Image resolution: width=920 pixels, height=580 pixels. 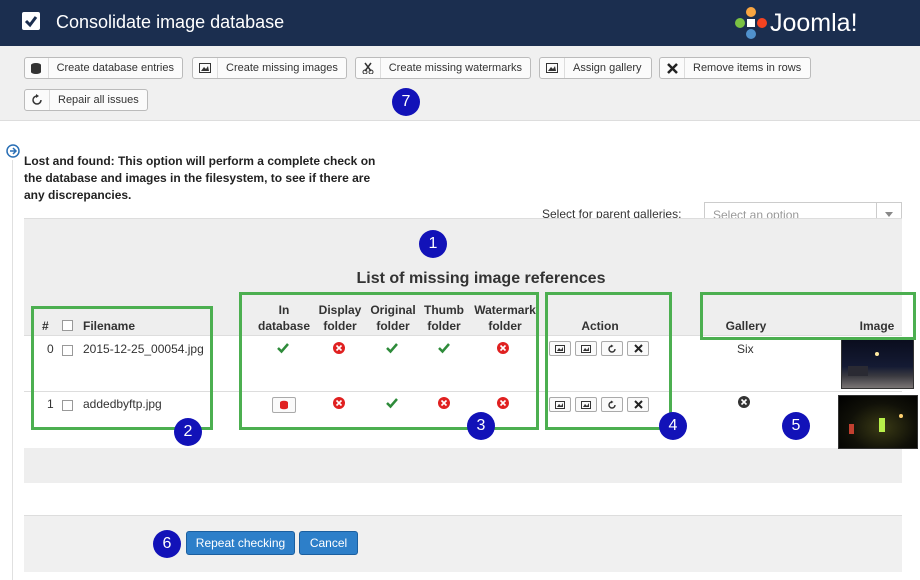 What do you see at coordinates (481, 278) in the screenshot?
I see `table-title: List of missing image references` at bounding box center [481, 278].